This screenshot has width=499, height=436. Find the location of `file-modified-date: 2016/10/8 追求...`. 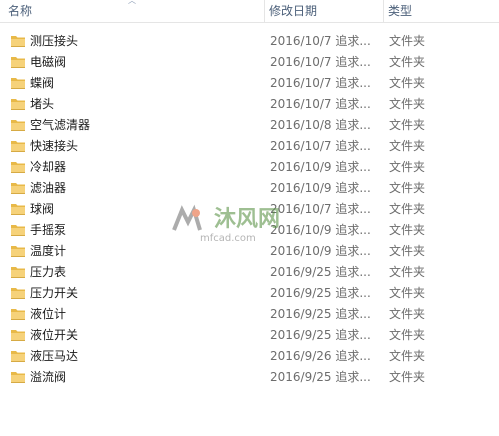

file-modified-date: 2016/10/8 追求... is located at coordinates (320, 125).